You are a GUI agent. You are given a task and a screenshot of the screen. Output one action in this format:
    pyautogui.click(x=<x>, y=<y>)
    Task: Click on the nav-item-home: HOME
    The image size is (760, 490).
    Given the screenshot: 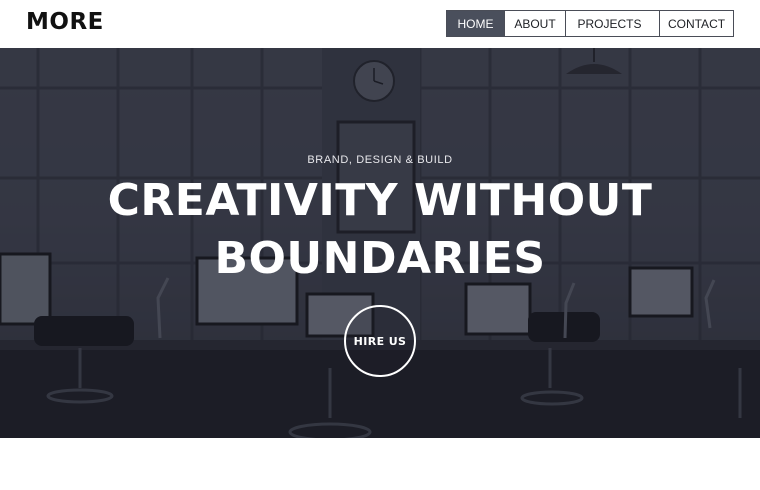 What is the action you would take?
    pyautogui.click(x=475, y=23)
    